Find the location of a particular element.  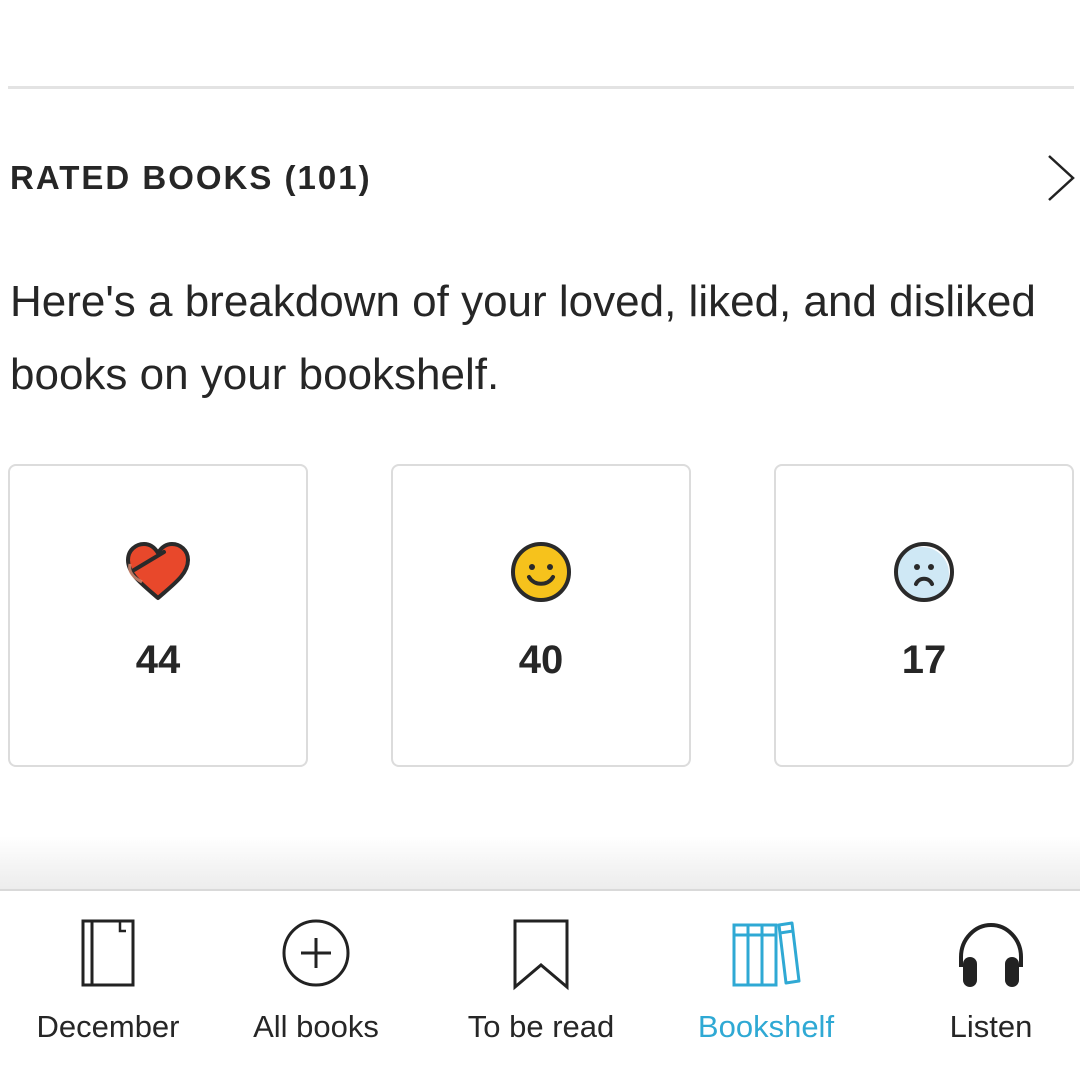

plus-circle-icon is located at coordinates (316, 955).